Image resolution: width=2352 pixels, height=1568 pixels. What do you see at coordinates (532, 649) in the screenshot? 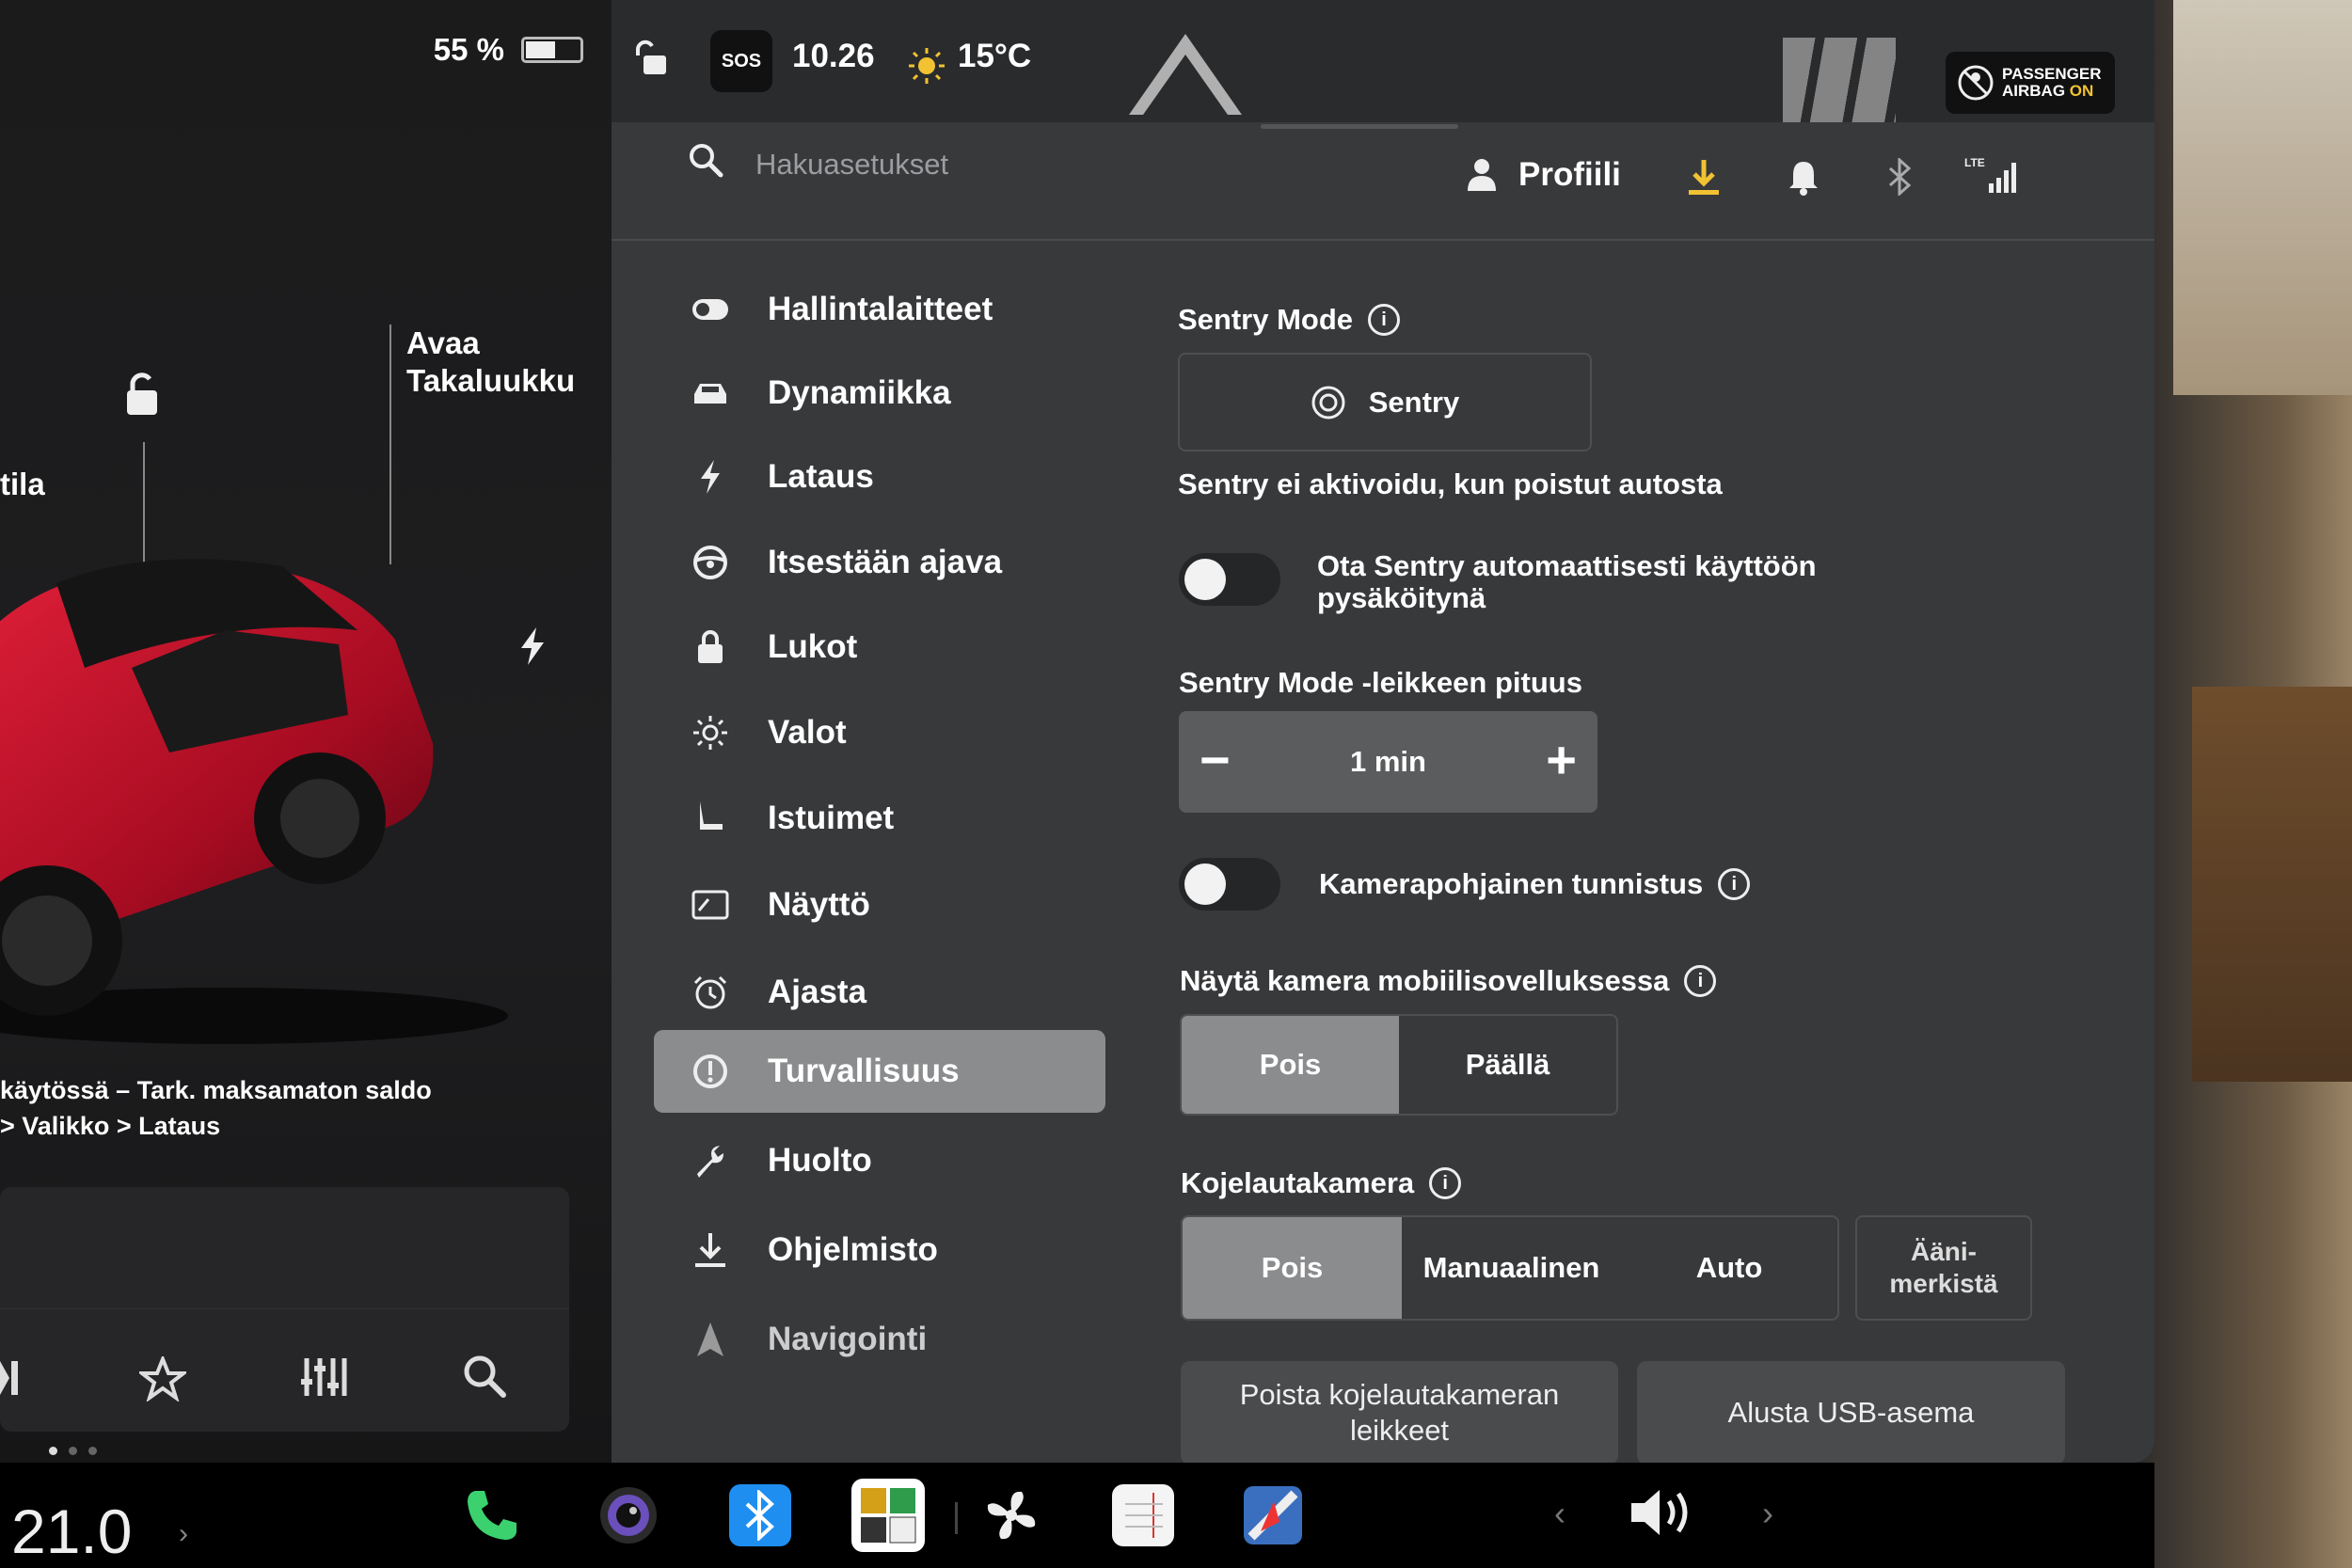
I see `charge-port-icon` at bounding box center [532, 649].